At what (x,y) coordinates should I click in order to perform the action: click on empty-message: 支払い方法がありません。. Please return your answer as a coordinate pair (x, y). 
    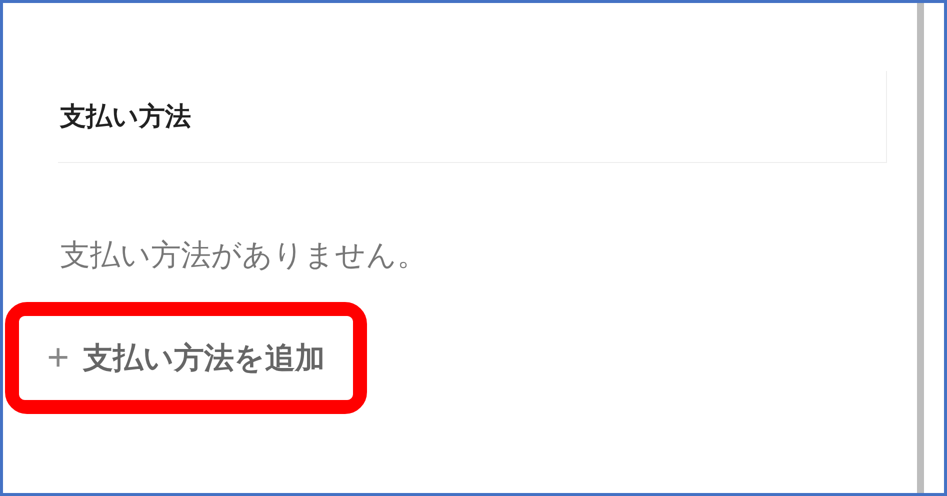
    Looking at the image, I should click on (243, 256).